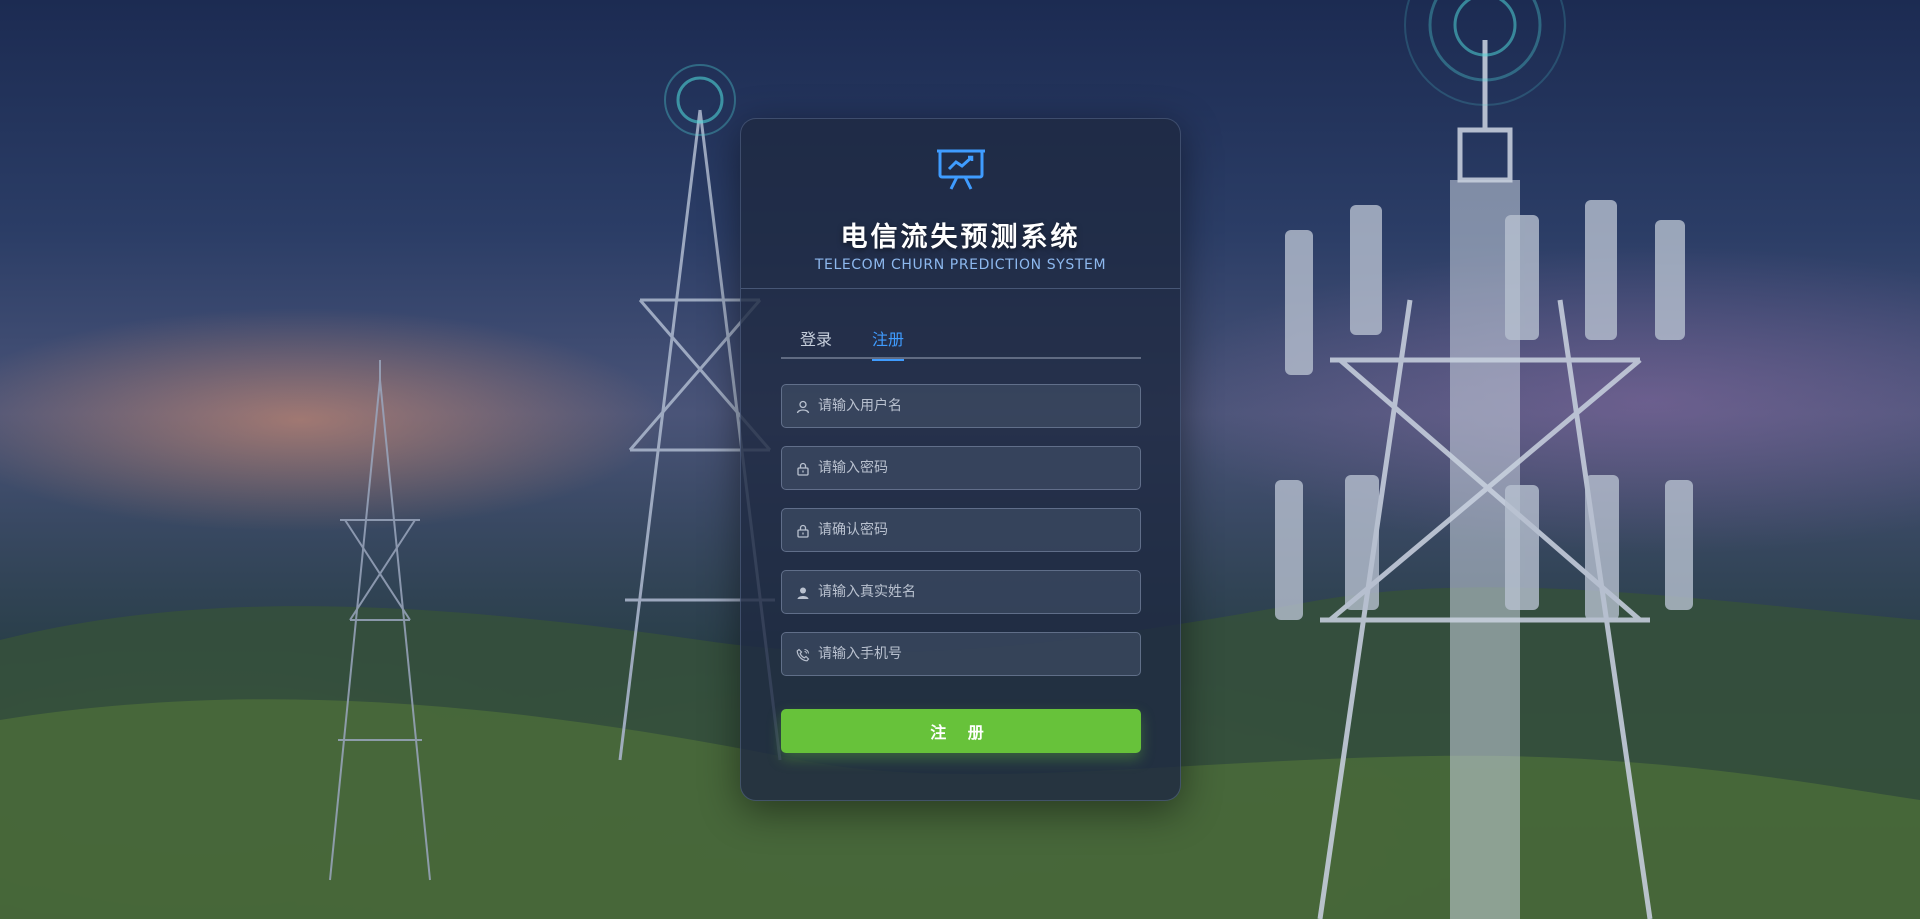 The width and height of the screenshot is (1920, 919). I want to click on auth-tabs: 登录 注册, so click(961, 345).